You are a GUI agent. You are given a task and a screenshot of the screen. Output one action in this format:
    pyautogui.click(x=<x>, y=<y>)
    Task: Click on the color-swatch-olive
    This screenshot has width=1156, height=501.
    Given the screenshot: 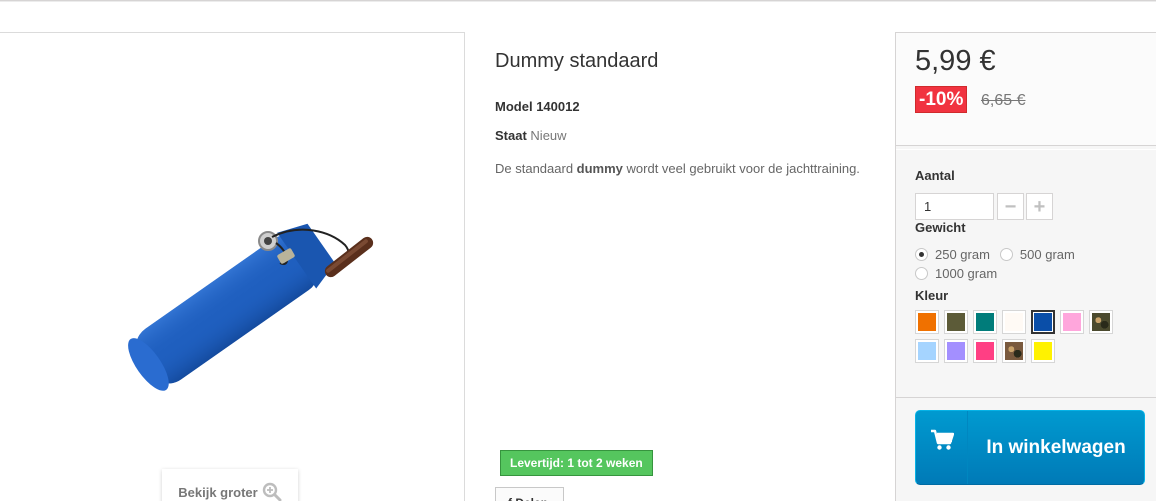 What is the action you would take?
    pyautogui.click(x=956, y=322)
    